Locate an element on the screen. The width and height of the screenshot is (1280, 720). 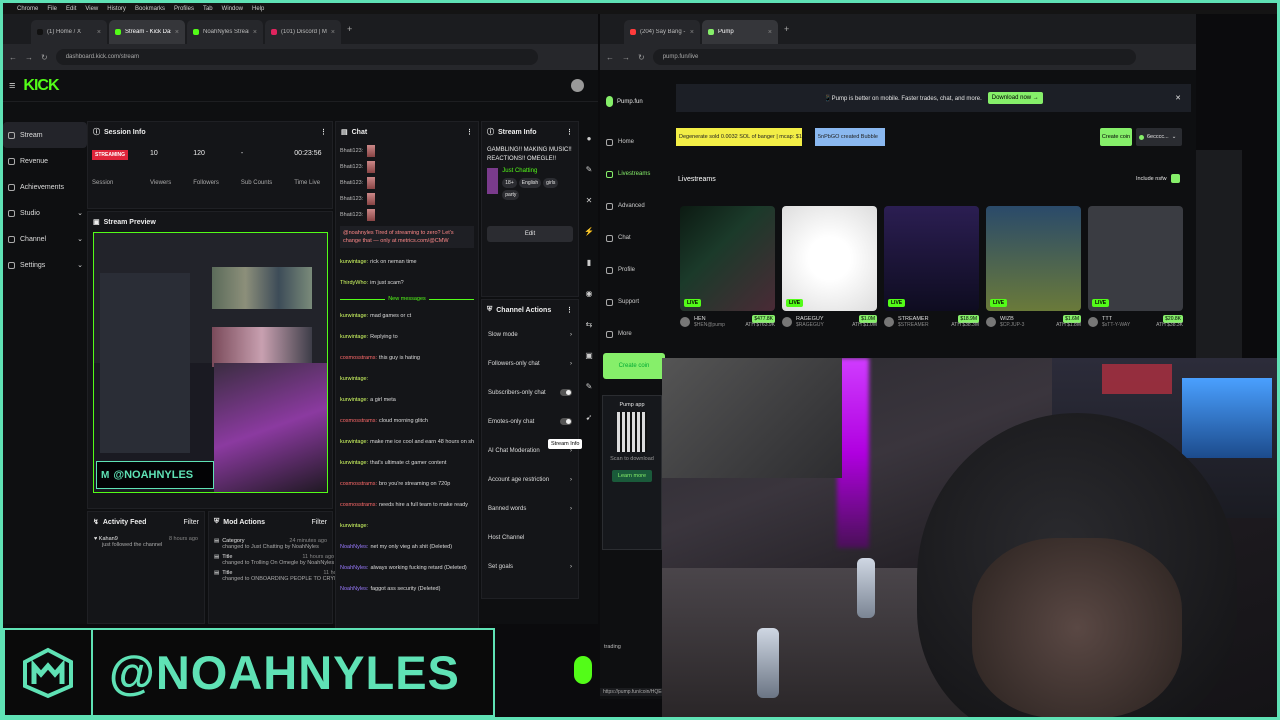
menu-item: Help is located at coordinates (258, 9).